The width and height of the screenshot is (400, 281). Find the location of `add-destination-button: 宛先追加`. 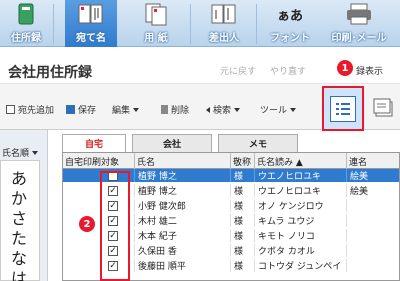

add-destination-button: 宛先追加 is located at coordinates (30, 109).